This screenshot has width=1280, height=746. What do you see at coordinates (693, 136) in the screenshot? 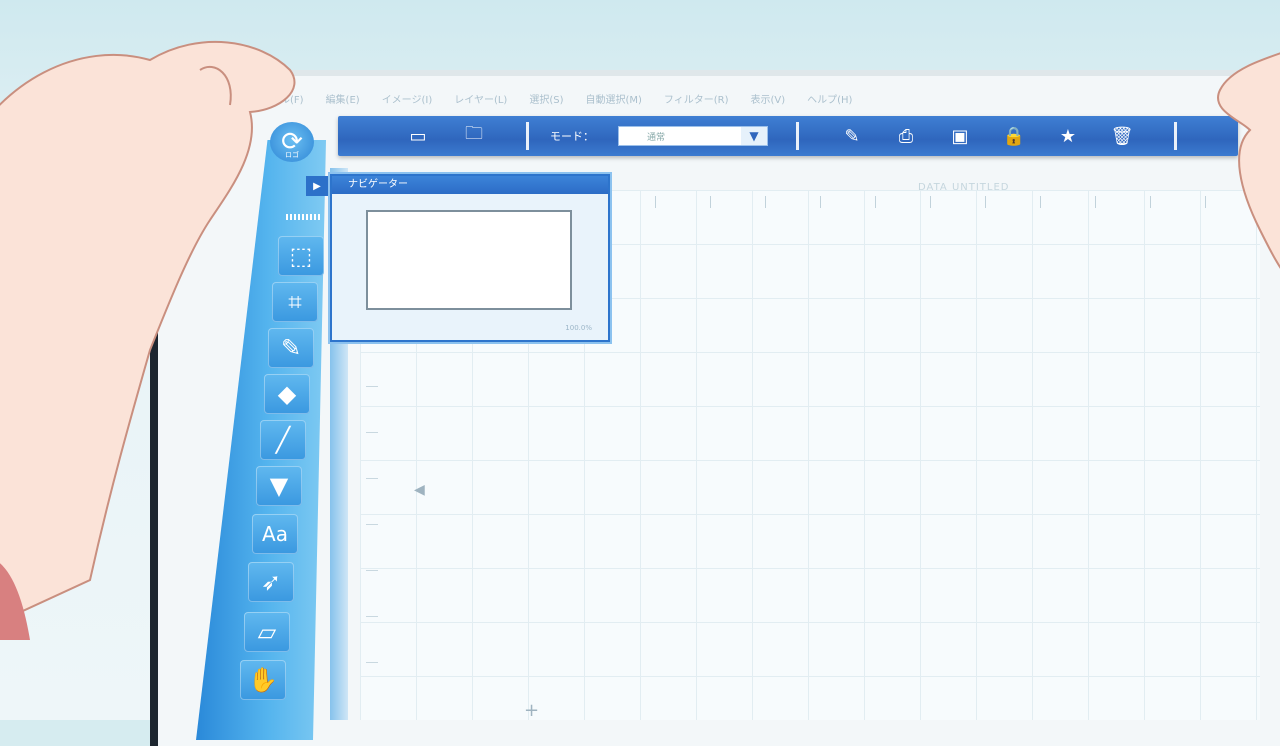
I see `mode-dropdown: 通常 ▼` at bounding box center [693, 136].